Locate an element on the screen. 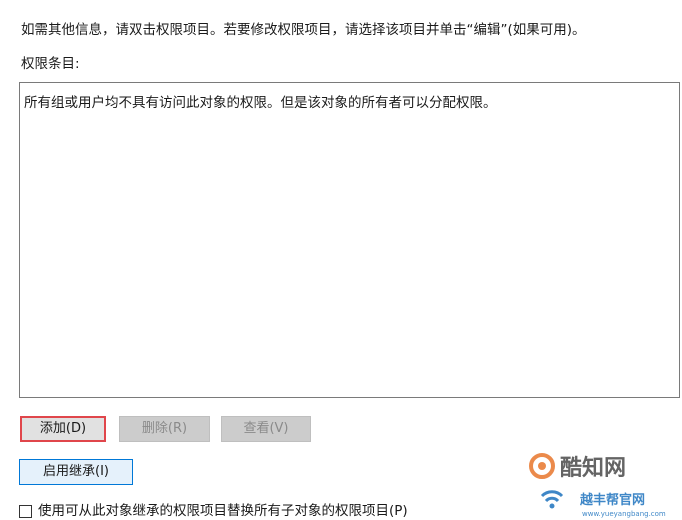 This screenshot has width=682, height=520. empty-permissions-message: 所有组或用户均不具有访问此对象的权限。但是该对象的所有者可以分配权限。 is located at coordinates (260, 103).